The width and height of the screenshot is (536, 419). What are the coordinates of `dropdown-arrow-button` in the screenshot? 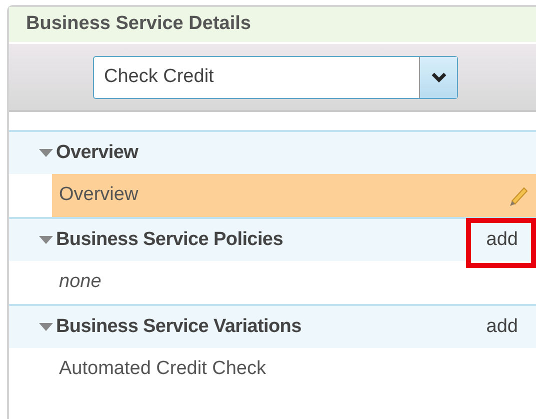 It's located at (438, 77).